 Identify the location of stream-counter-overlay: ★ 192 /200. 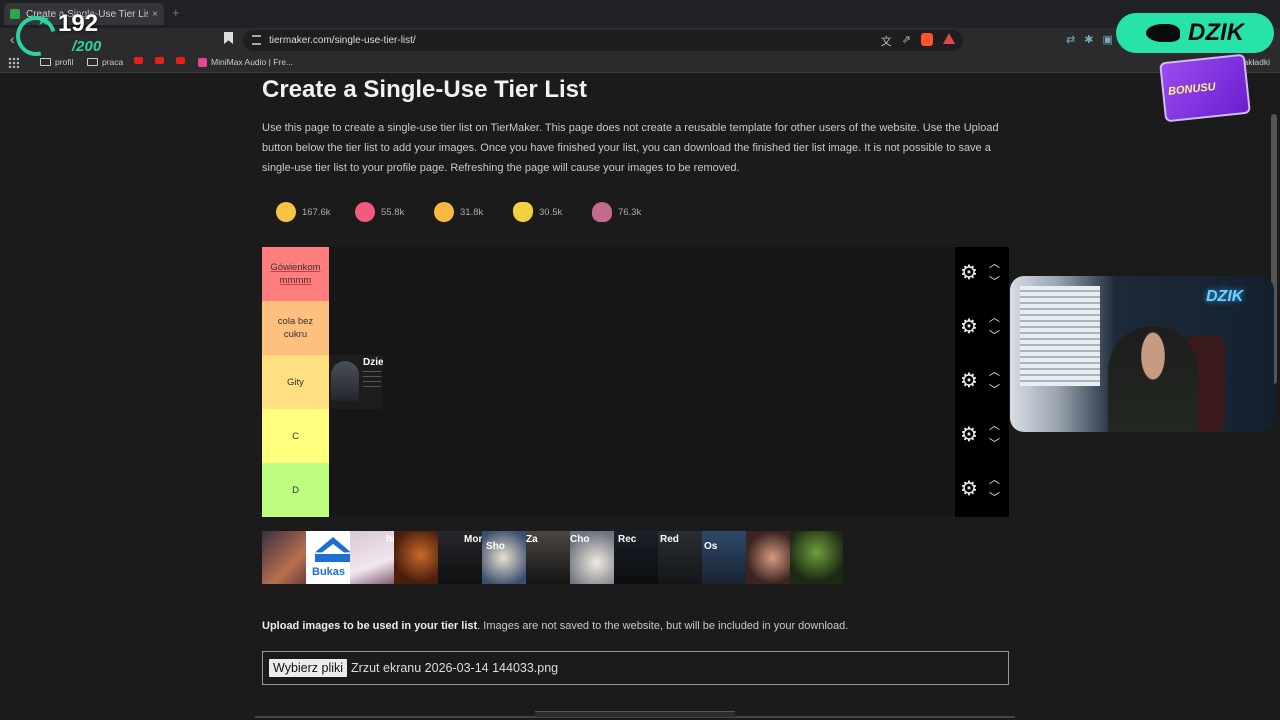
(66, 35).